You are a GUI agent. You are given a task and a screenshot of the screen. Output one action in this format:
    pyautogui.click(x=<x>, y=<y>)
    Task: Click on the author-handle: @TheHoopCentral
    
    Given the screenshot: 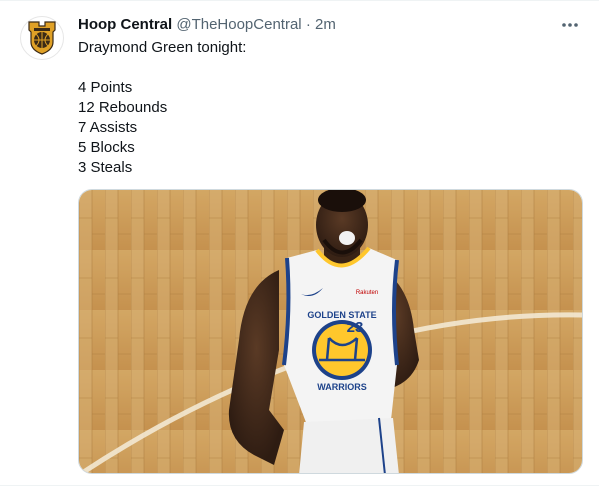 What is the action you would take?
    pyautogui.click(x=238, y=24)
    